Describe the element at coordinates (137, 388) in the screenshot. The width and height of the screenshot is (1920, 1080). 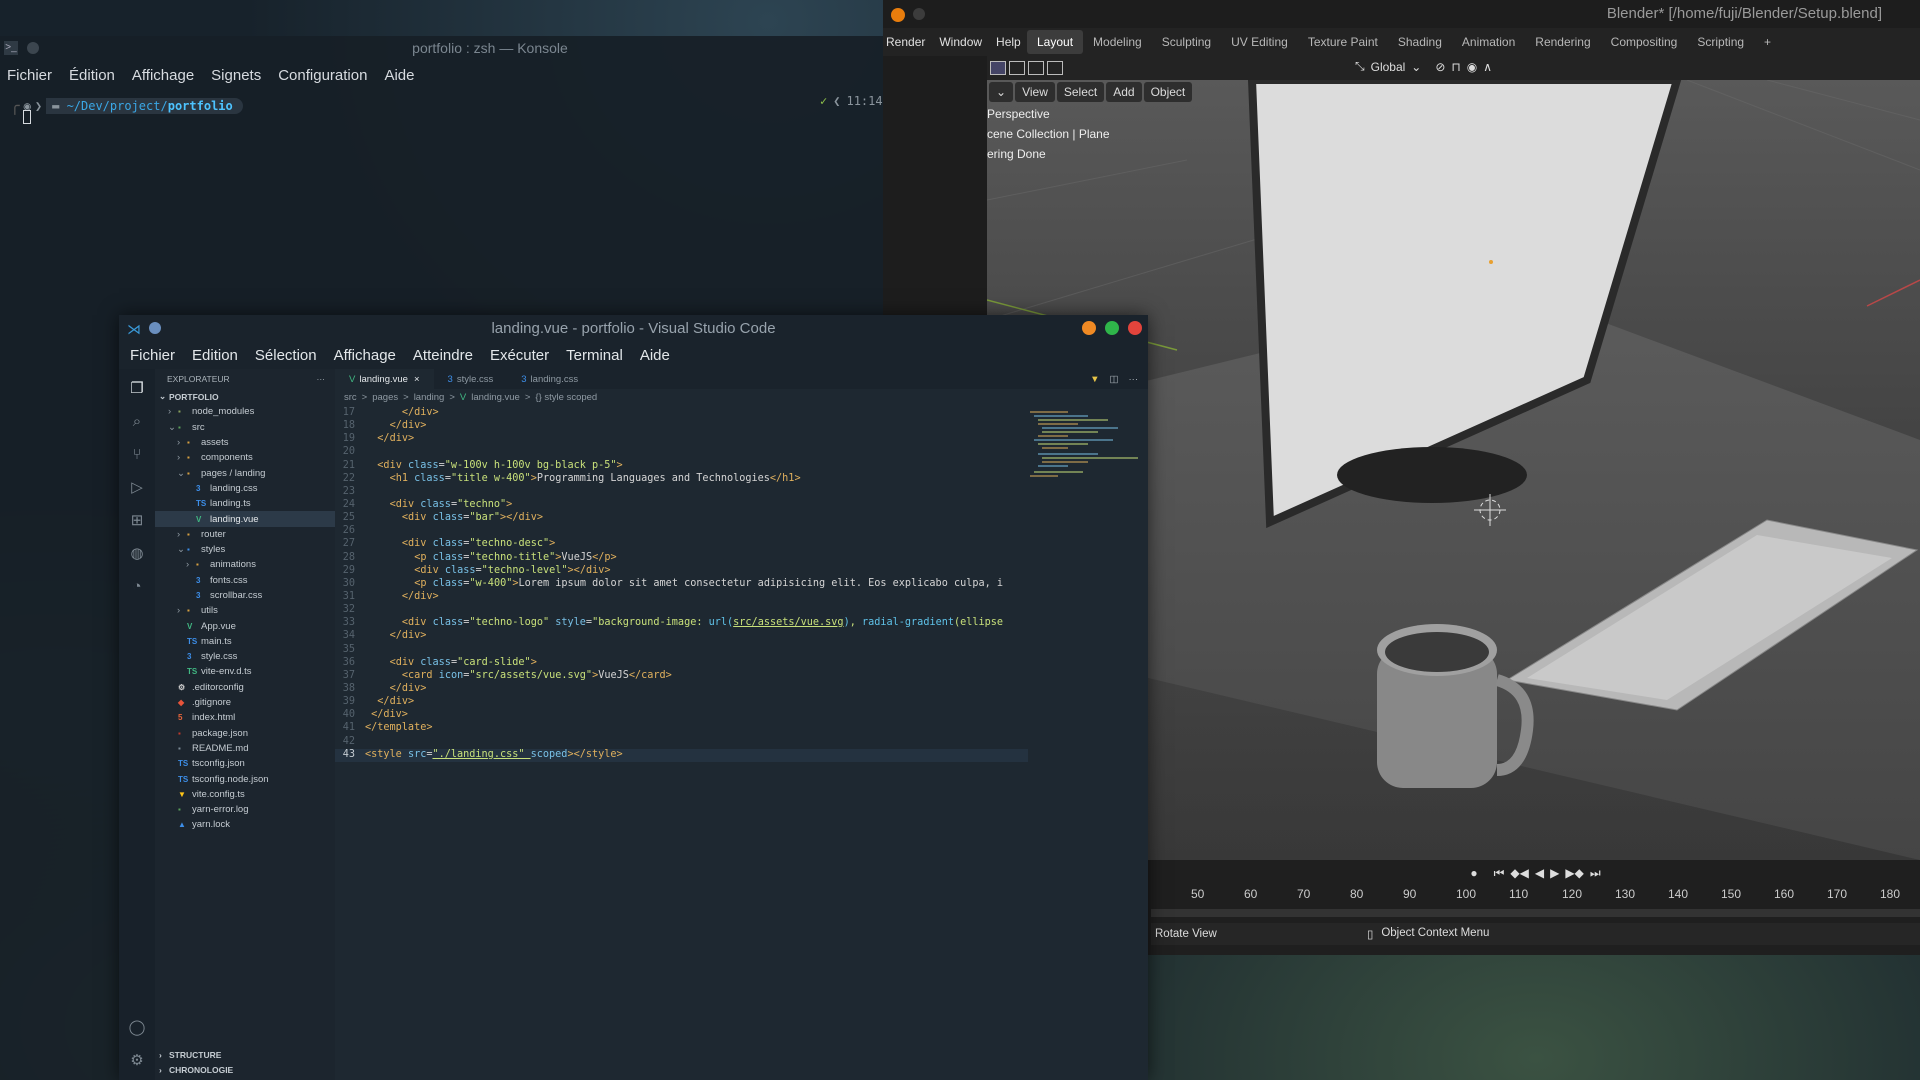
I see `explorer-icon: ❐` at that location.